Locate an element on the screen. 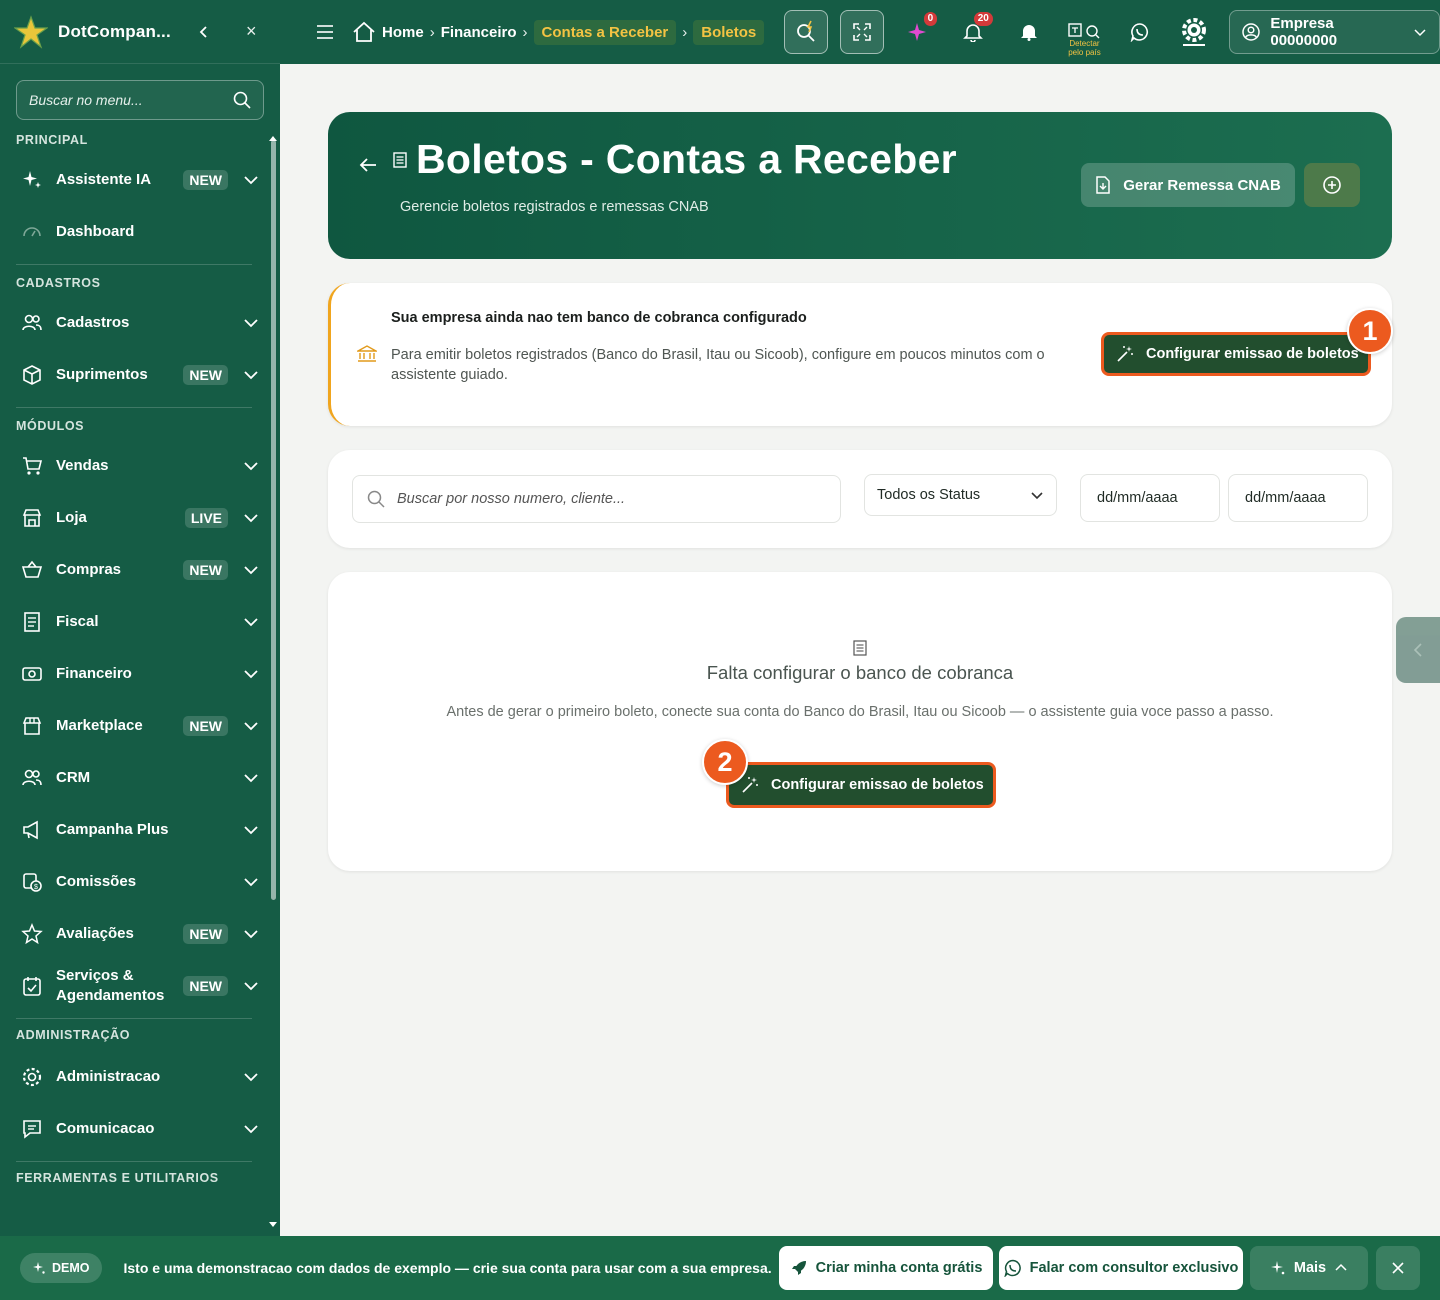  talk-consultant-button: Falar com consultor exclusivo is located at coordinates (1121, 1268).